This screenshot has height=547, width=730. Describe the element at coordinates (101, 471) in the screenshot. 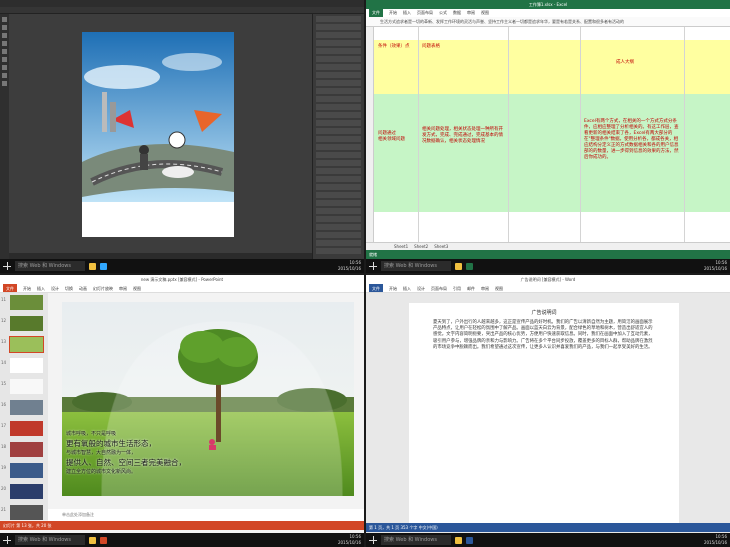

I see `slide-text-line-5: 建立全方位的城市文化新风尚。` at that location.